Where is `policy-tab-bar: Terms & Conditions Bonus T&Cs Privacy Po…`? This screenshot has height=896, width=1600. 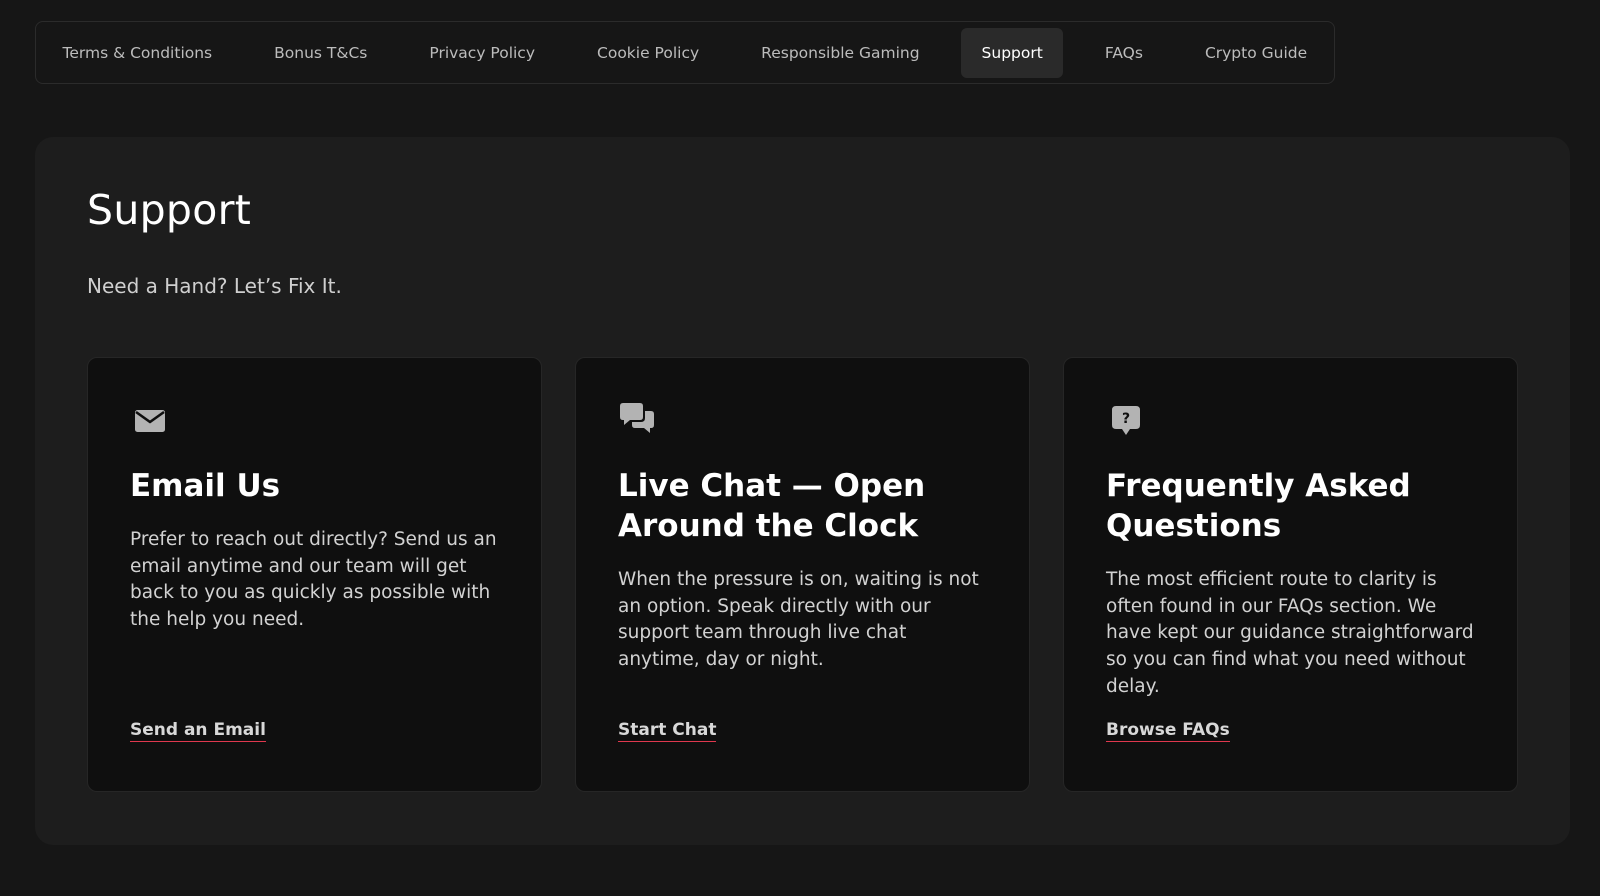 policy-tab-bar: Terms & Conditions Bonus T&Cs Privacy Po… is located at coordinates (685, 52).